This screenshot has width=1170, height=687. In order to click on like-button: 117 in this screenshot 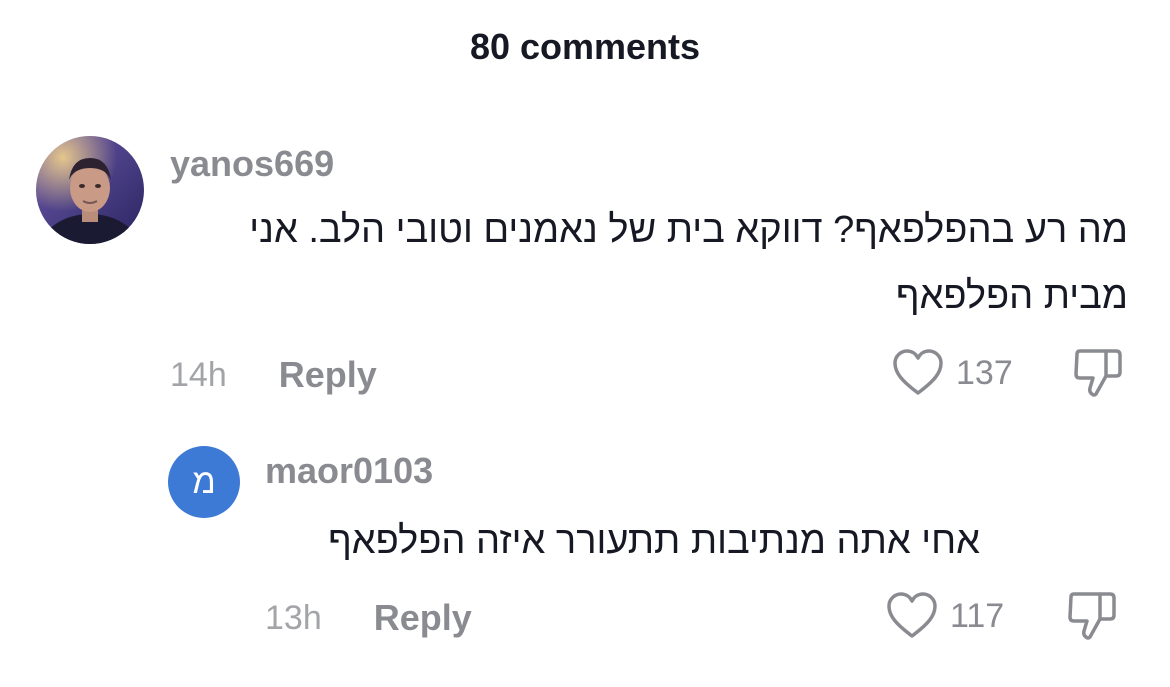, I will do `click(945, 616)`.